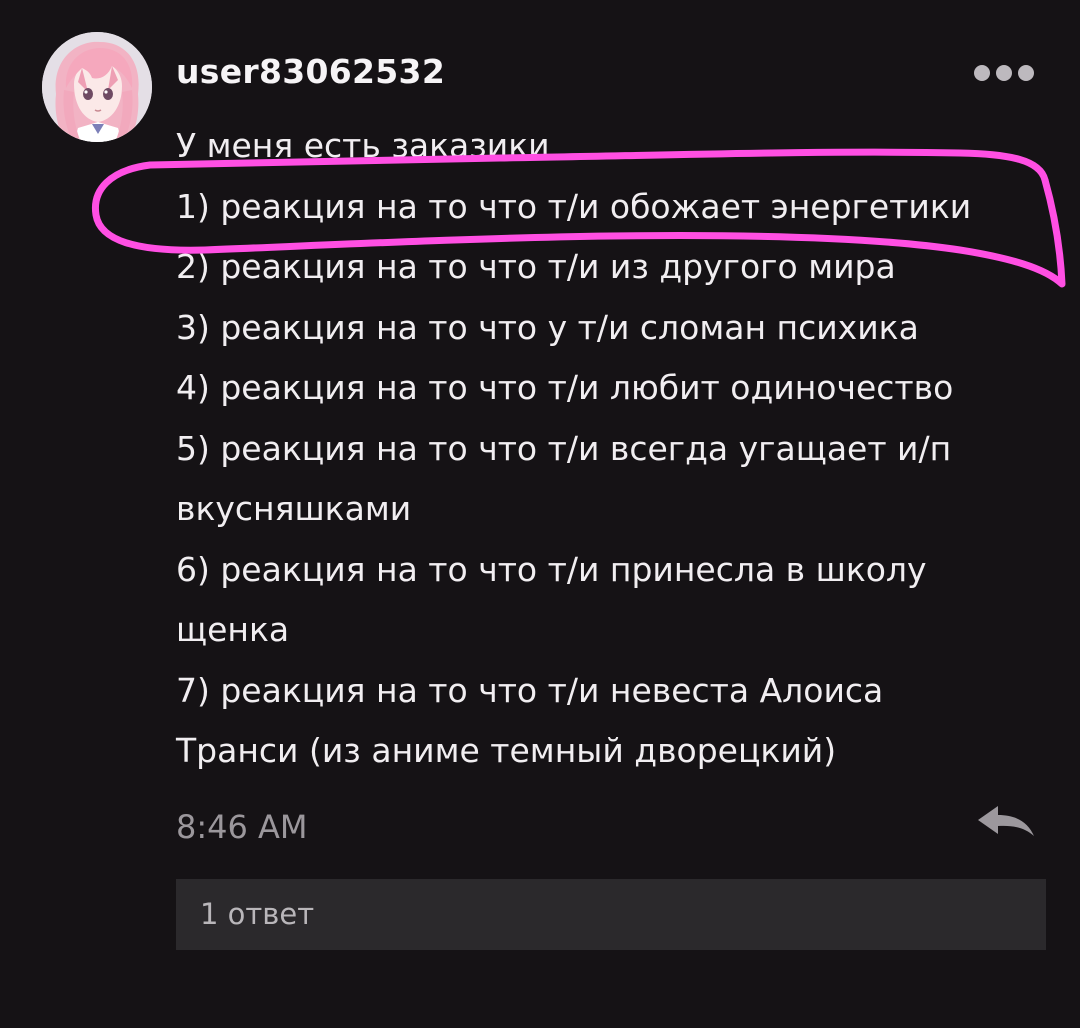 Image resolution: width=1080 pixels, height=1028 pixels. I want to click on reply-arrow-icon, so click(1006, 821).